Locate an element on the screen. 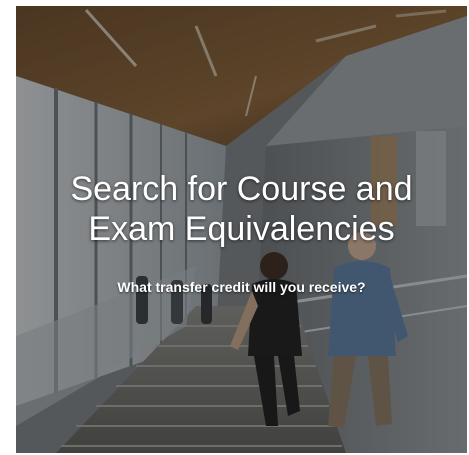  promo-subheadline: What transfer credit will you receive? is located at coordinates (241, 287).